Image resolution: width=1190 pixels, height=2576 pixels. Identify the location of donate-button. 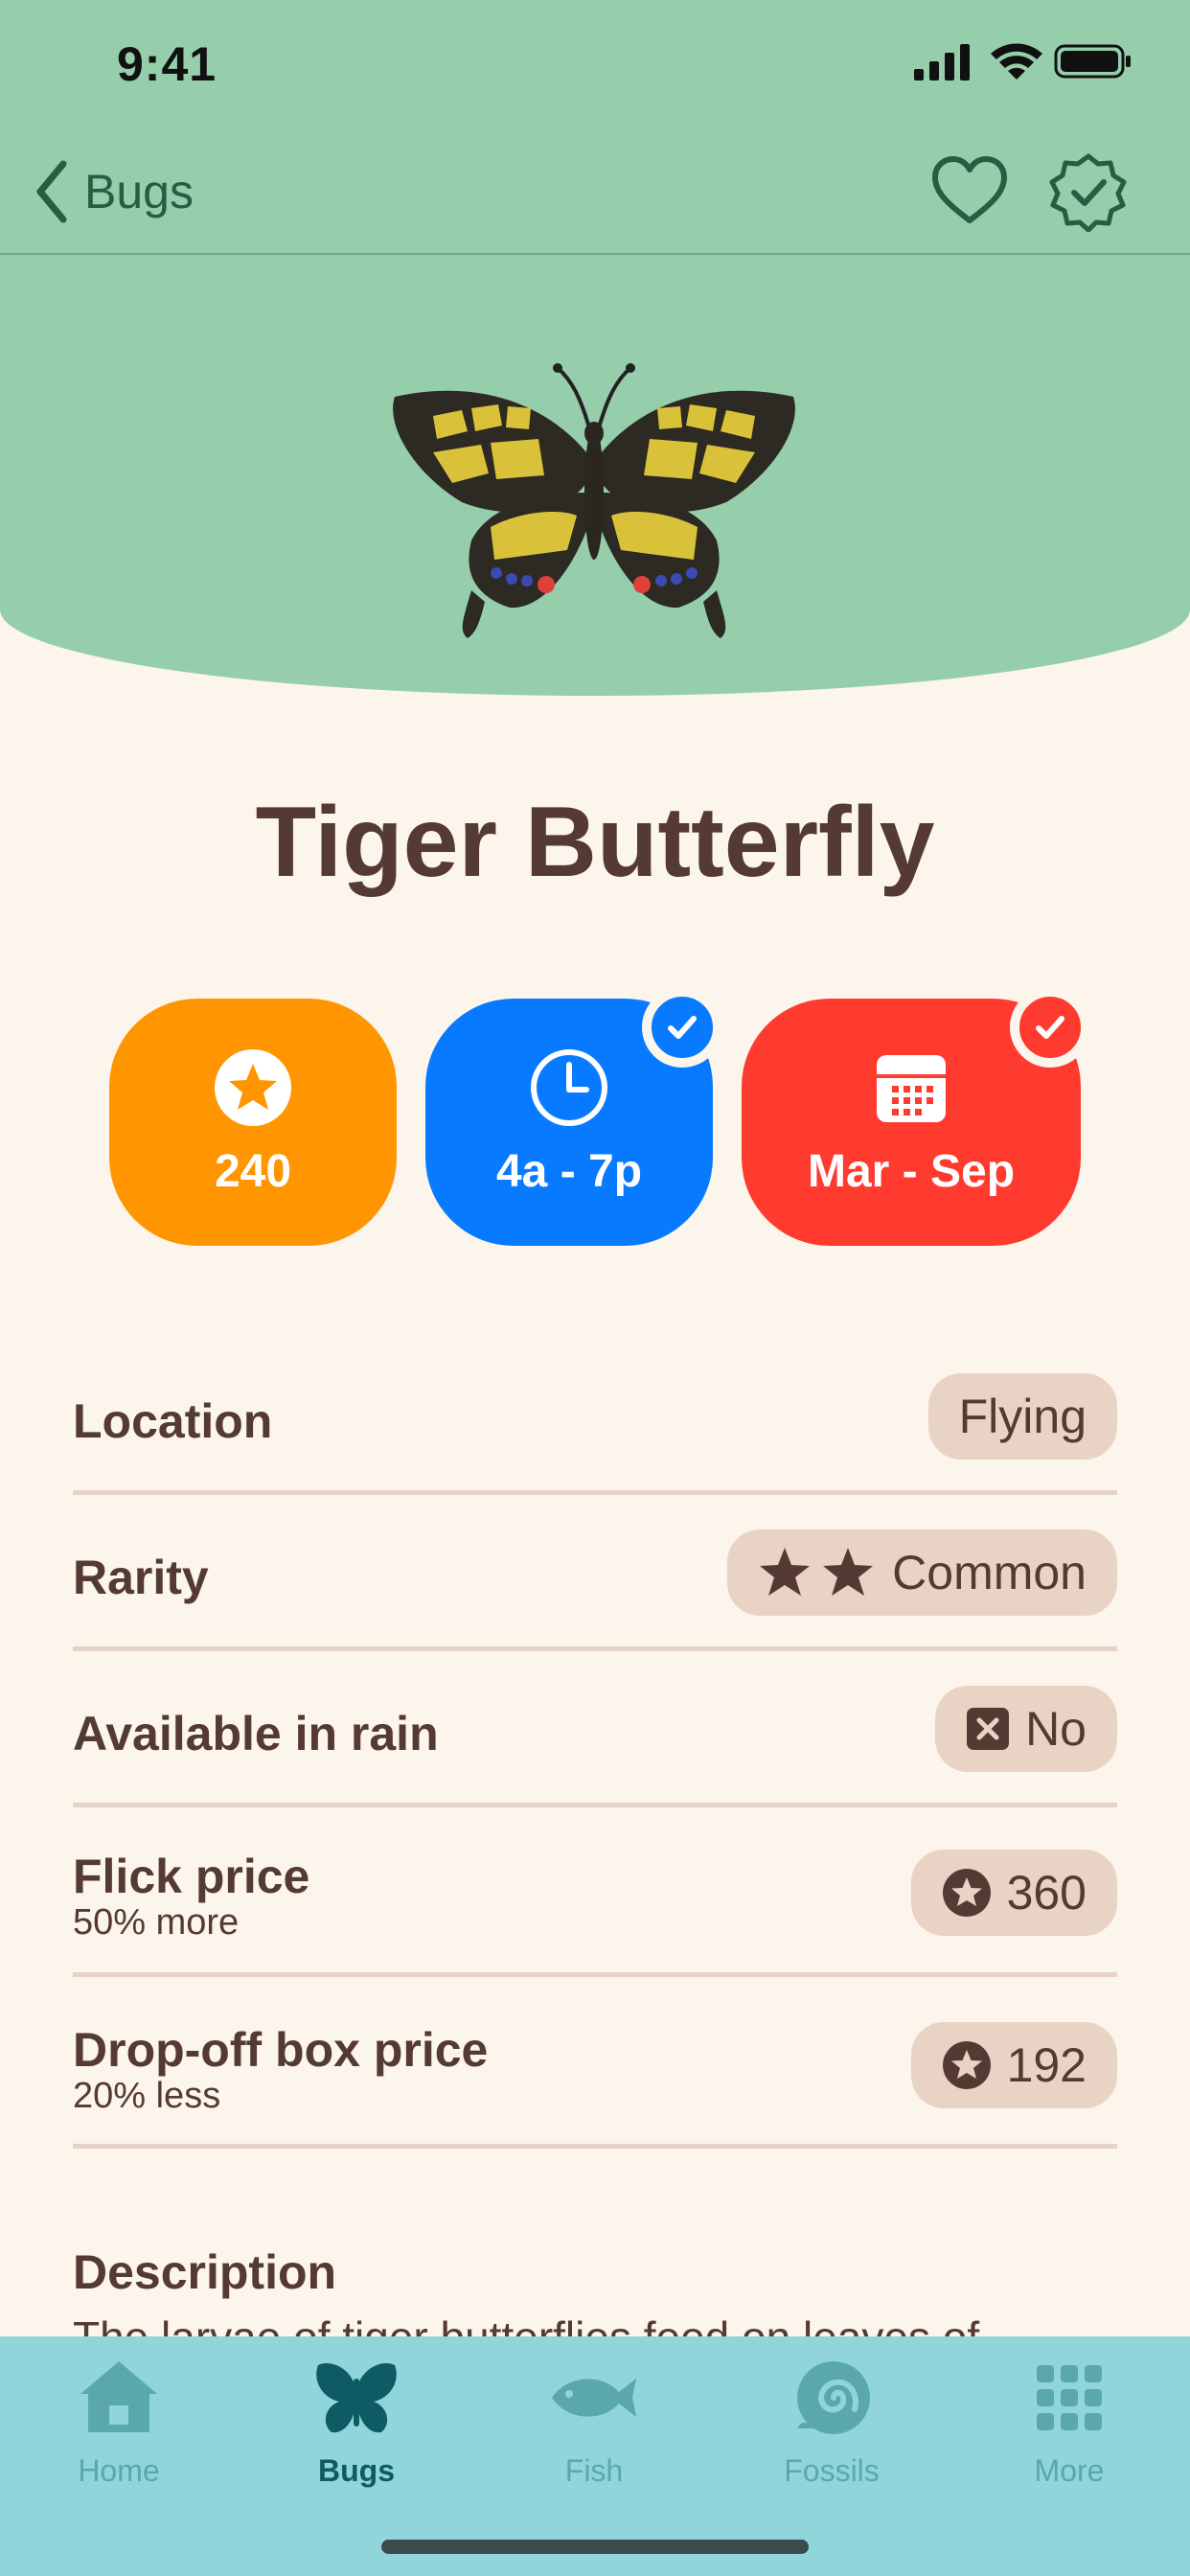
(1089, 192).